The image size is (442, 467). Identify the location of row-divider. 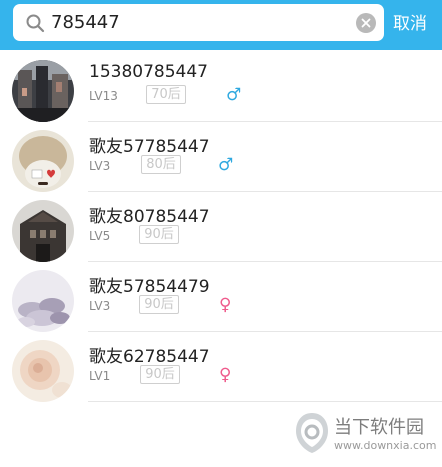
(265, 401).